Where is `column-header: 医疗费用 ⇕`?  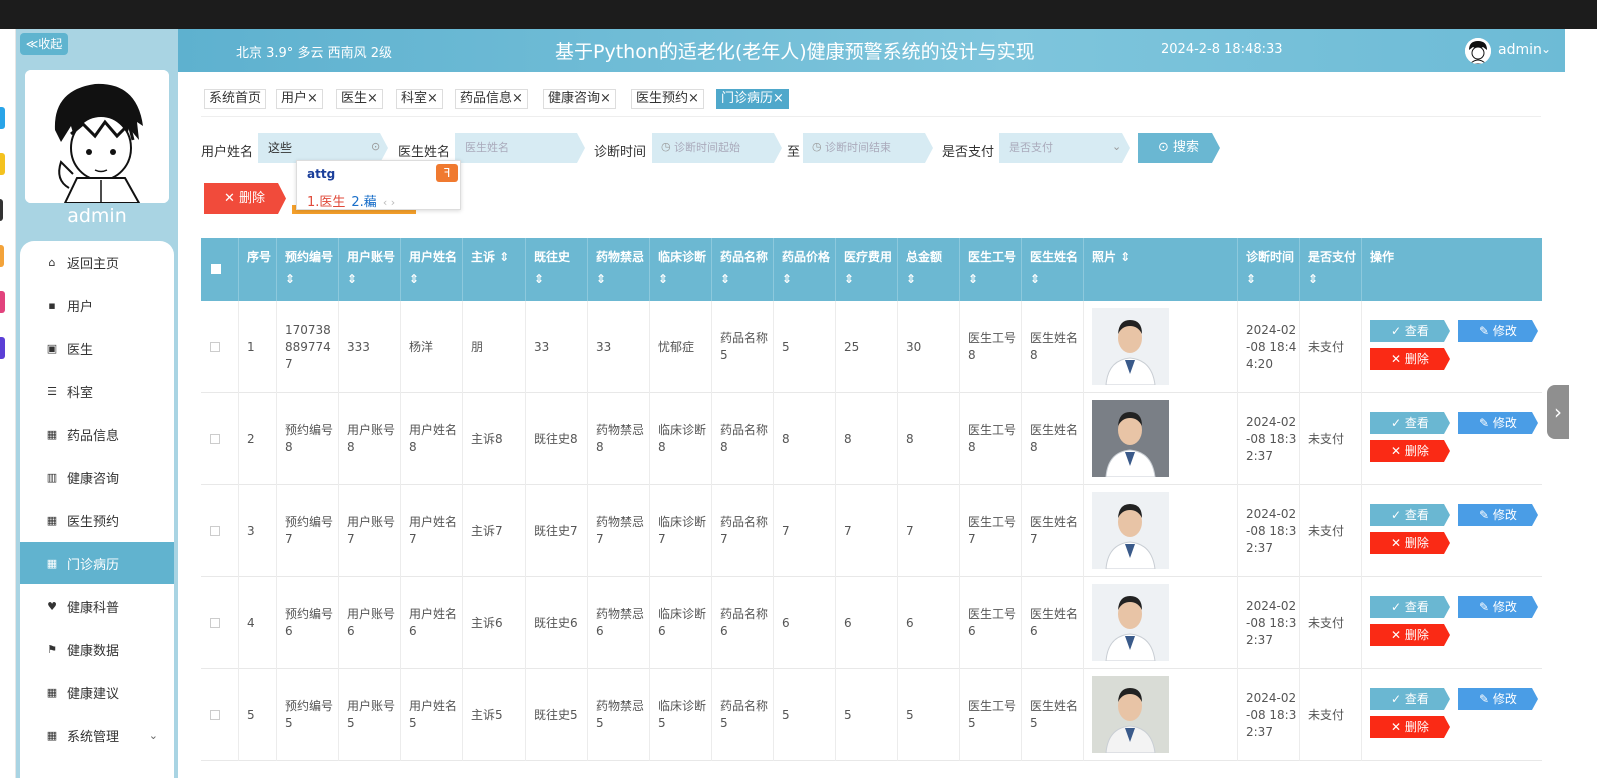
column-header: 医疗费用 ⇕ is located at coordinates (867, 269).